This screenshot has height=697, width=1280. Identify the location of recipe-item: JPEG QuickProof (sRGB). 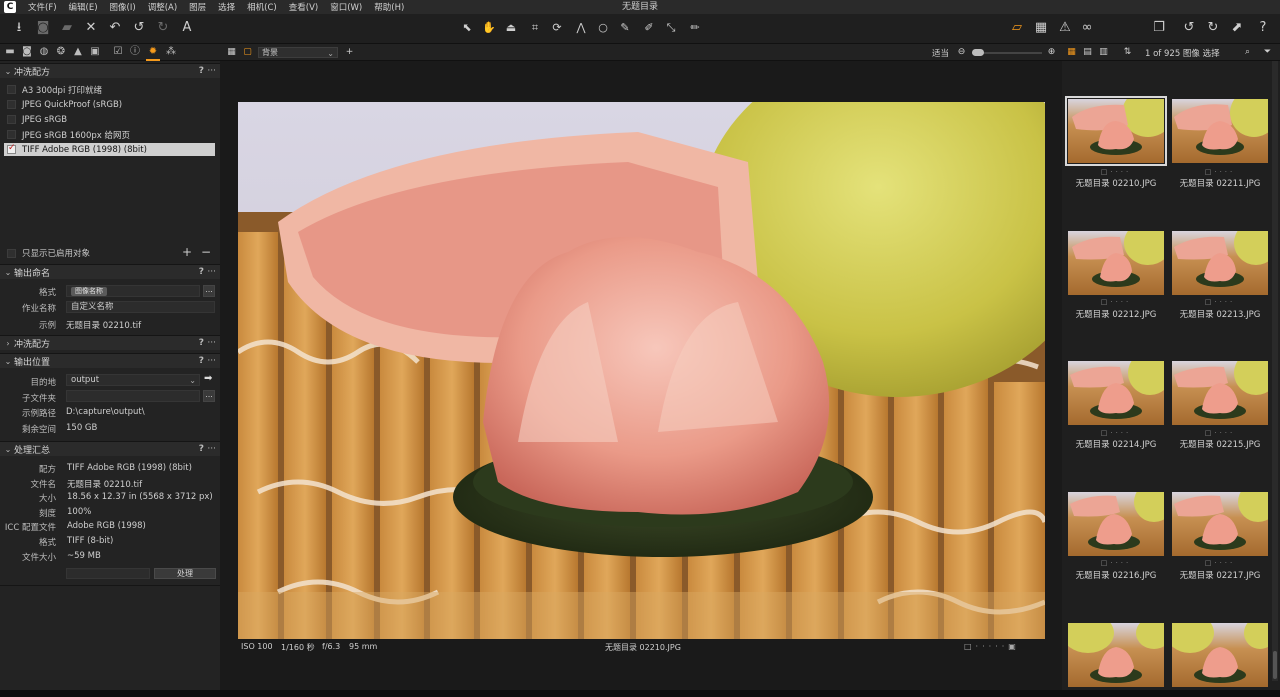
(109, 104).